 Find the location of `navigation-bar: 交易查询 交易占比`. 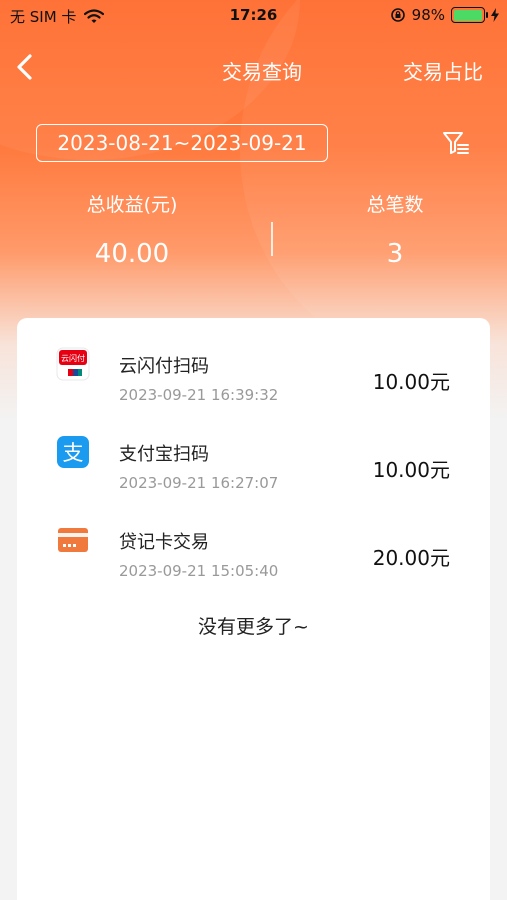

navigation-bar: 交易查询 交易占比 is located at coordinates (253, 68).